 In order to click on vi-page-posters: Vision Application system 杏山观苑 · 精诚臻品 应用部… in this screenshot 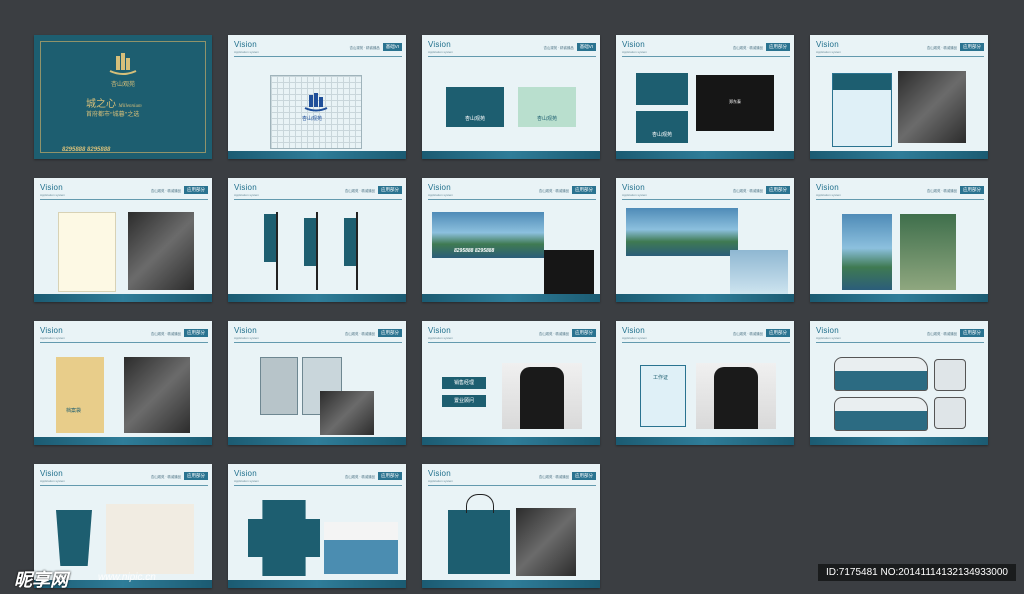, I will do `click(899, 240)`.